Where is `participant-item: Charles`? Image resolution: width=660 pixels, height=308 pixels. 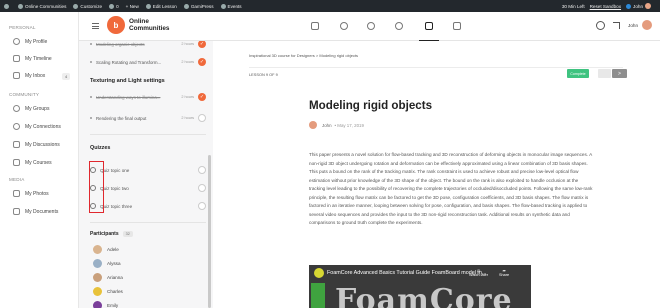
participant-item: Charles is located at coordinates (108, 291).